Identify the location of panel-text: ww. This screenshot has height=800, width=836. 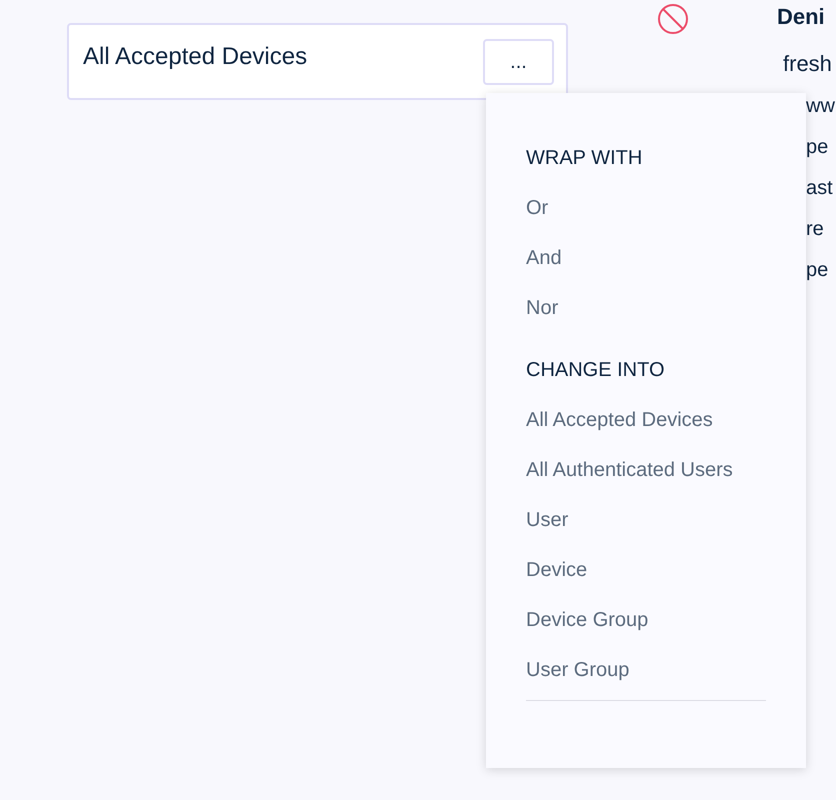
(820, 106).